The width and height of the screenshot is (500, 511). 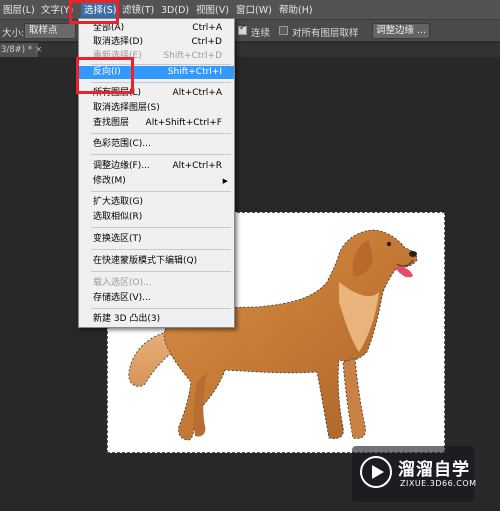 What do you see at coordinates (156, 42) in the screenshot?
I see `menu-item-deselect: 取消选择(D) Ctrl+D` at bounding box center [156, 42].